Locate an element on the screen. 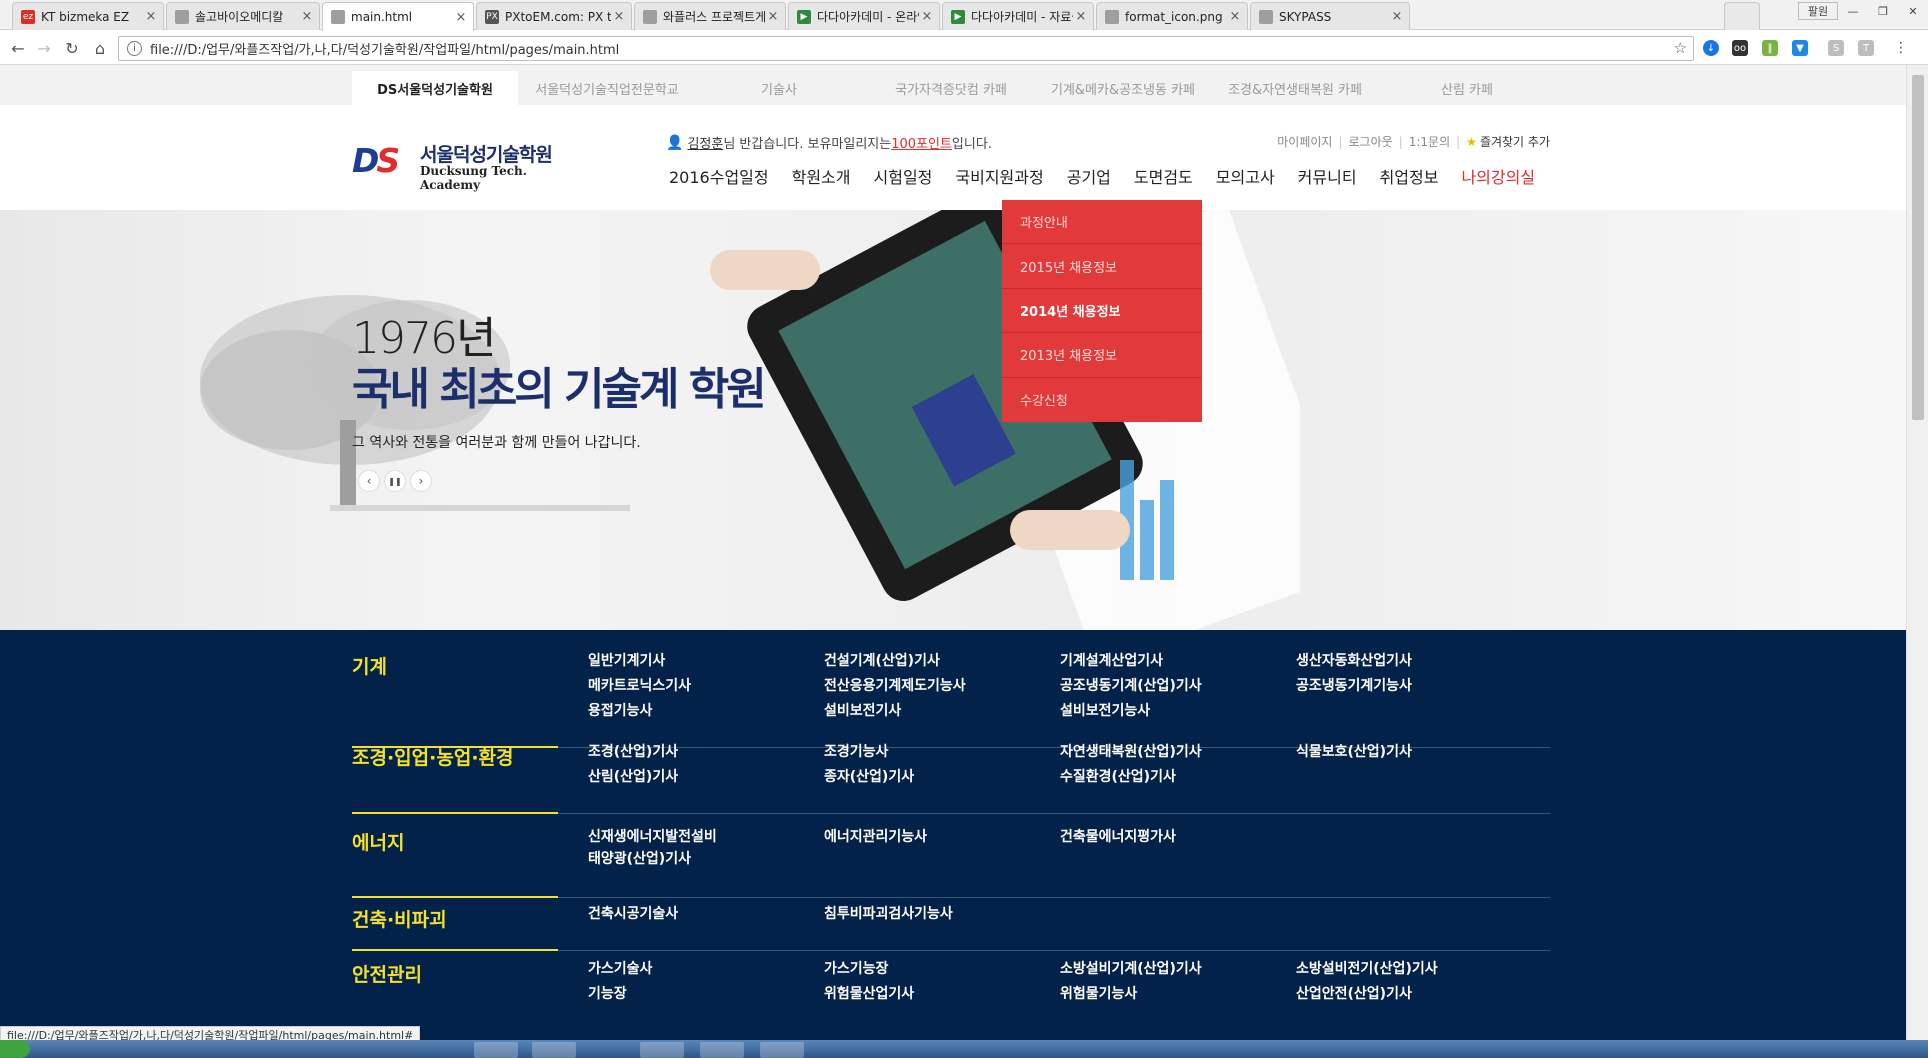 The height and width of the screenshot is (1058, 1928). course-link: 위험물산업기사 is located at coordinates (869, 994).